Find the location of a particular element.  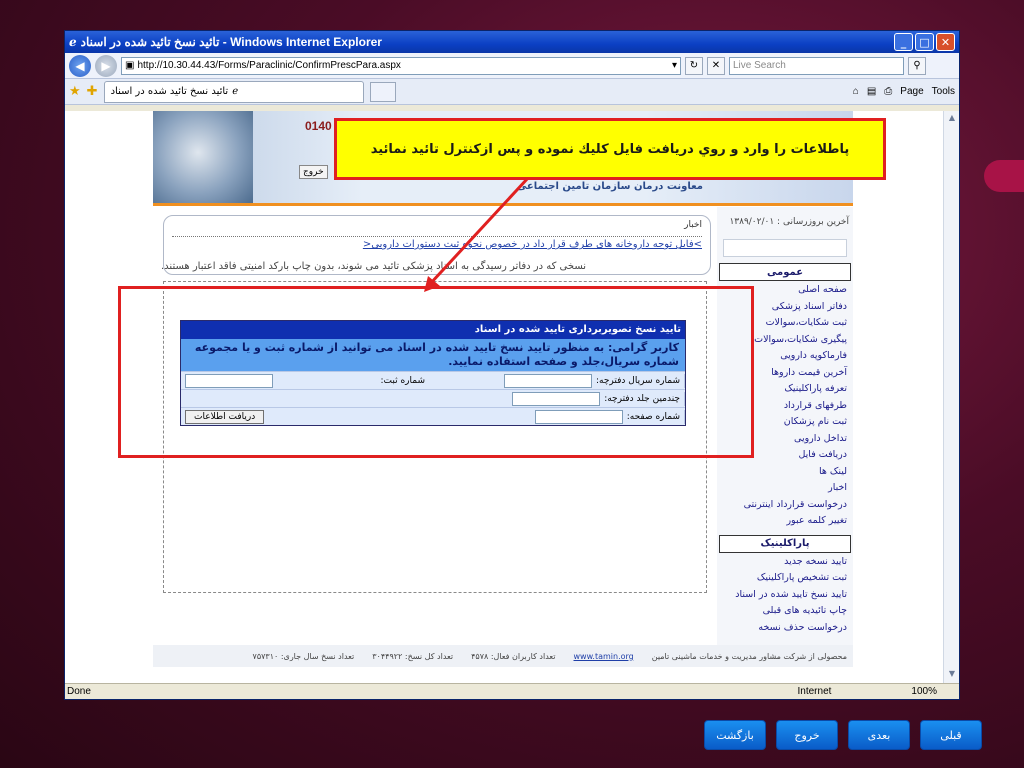

footer-active-users: تعداد کاربران فعال: ۴۵۷۸ is located at coordinates (513, 656).